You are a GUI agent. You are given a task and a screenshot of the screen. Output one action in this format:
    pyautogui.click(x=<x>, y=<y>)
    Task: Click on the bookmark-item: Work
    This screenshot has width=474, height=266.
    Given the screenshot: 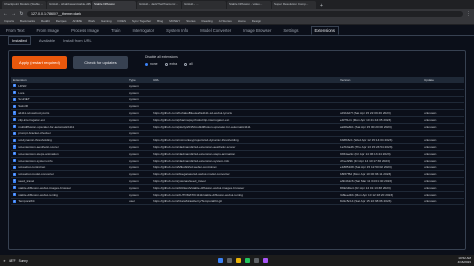 What is the action you would take?
    pyautogui.click(x=91, y=21)
    